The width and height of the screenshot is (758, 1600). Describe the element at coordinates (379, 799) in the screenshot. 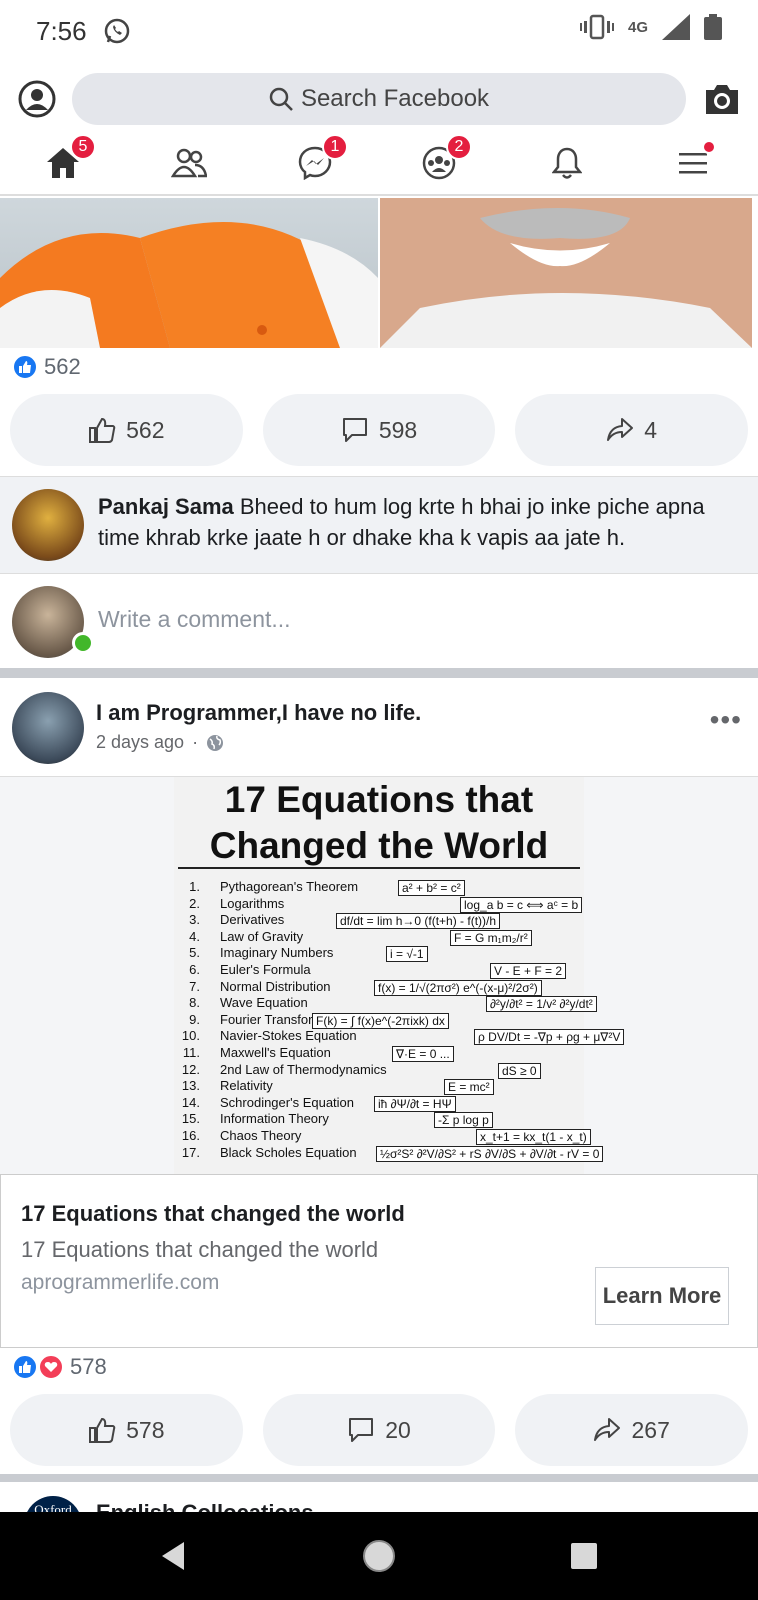

I see `poster-title-line1: 17 Equations that` at that location.